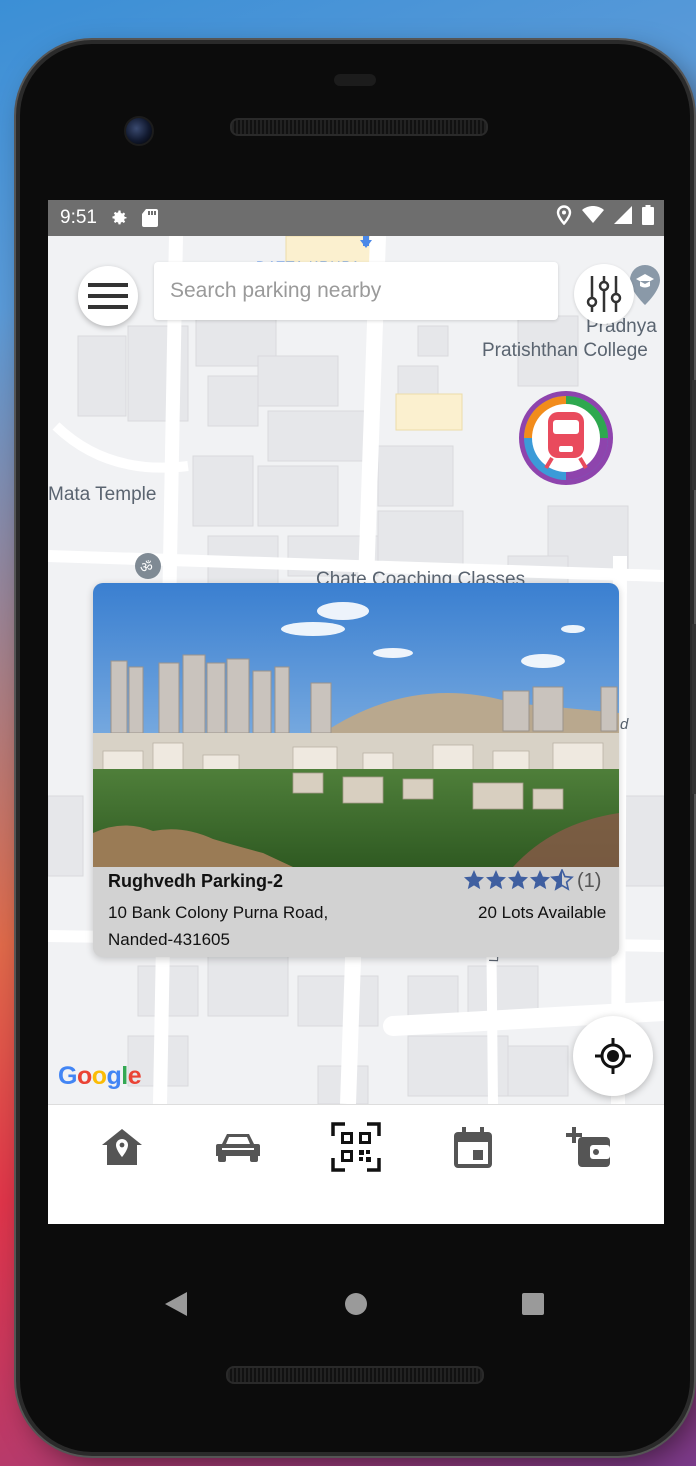 The height and width of the screenshot is (1466, 696). What do you see at coordinates (146, 568) in the screenshot?
I see `svg-text: ॐ` at bounding box center [146, 568].